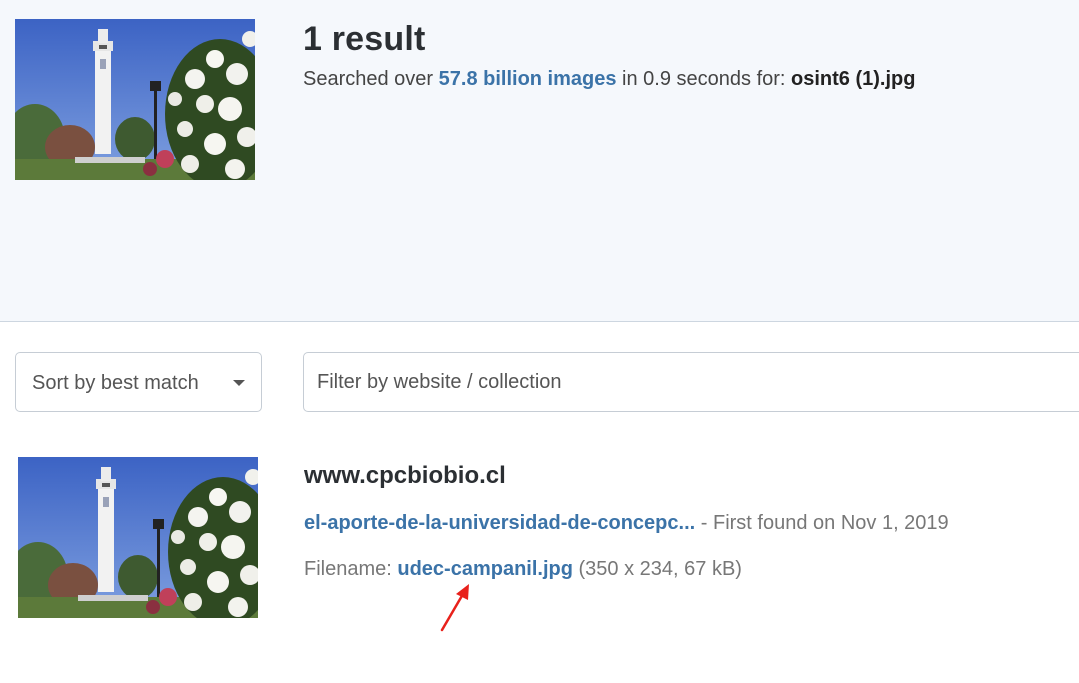  Describe the element at coordinates (454, 608) in the screenshot. I see `red-annotation-arrow-icon` at that location.